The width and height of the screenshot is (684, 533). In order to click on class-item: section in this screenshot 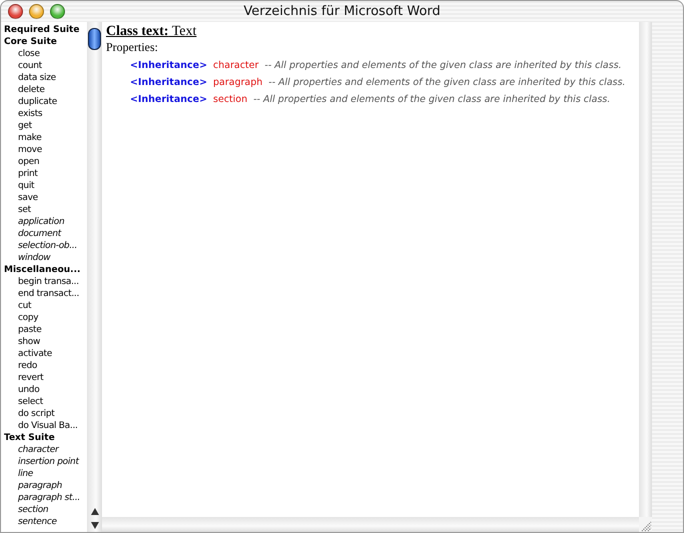, I will do `click(24, 510)`.